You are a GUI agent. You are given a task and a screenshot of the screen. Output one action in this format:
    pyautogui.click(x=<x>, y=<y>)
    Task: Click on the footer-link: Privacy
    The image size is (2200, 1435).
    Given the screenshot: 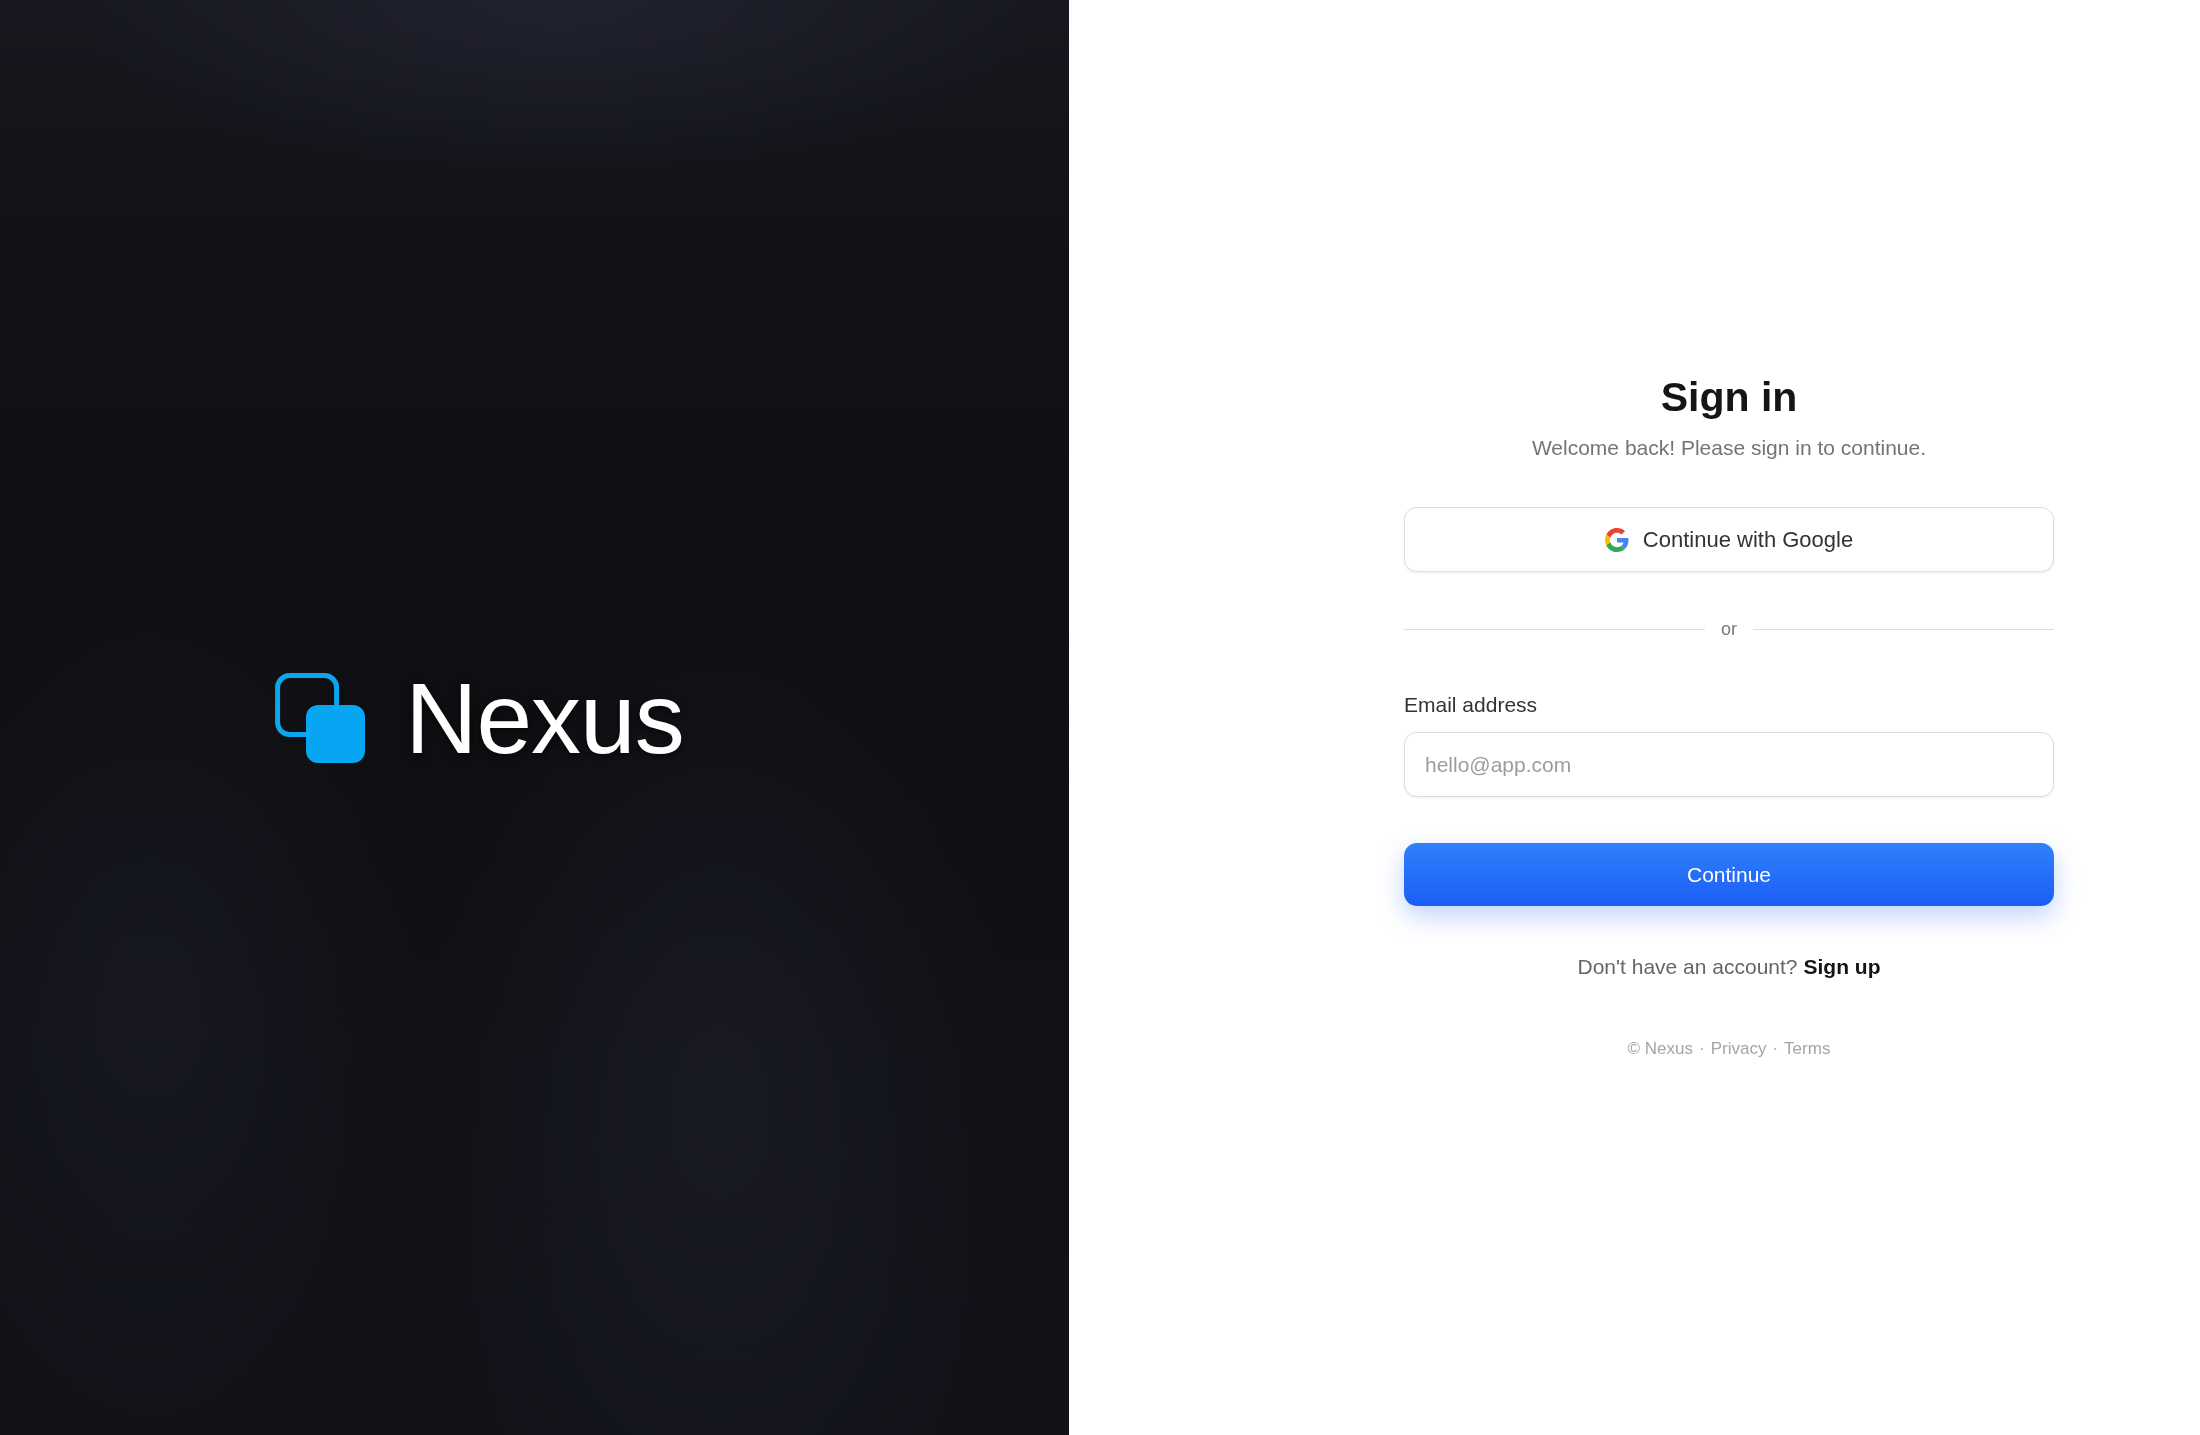 What is the action you would take?
    pyautogui.click(x=1738, y=1049)
    